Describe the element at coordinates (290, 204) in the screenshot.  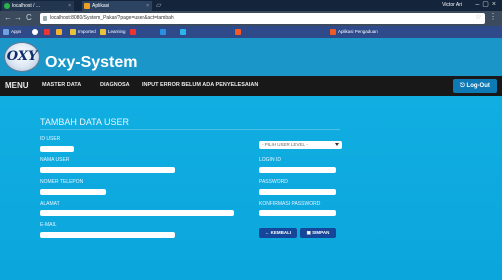
I see `konfirmasi-password-label: KONFIRMASI PASSWORD` at that location.